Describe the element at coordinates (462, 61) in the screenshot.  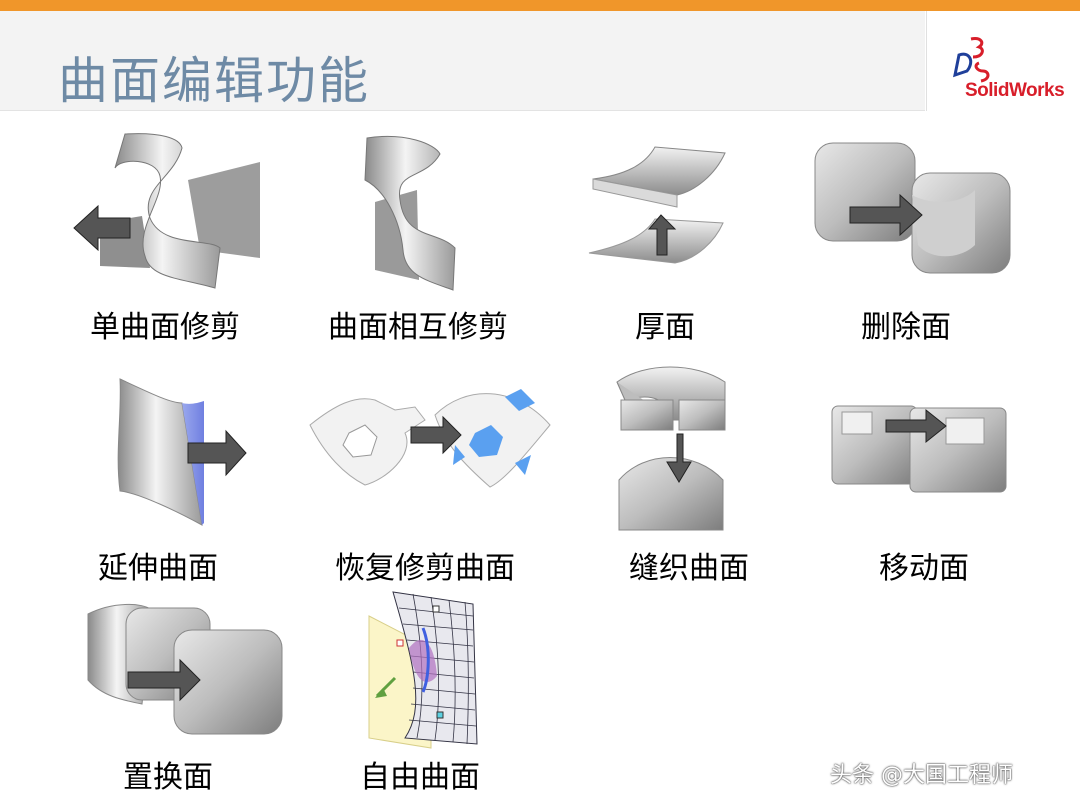
I see `title-band: 曲面编辑功能` at that location.